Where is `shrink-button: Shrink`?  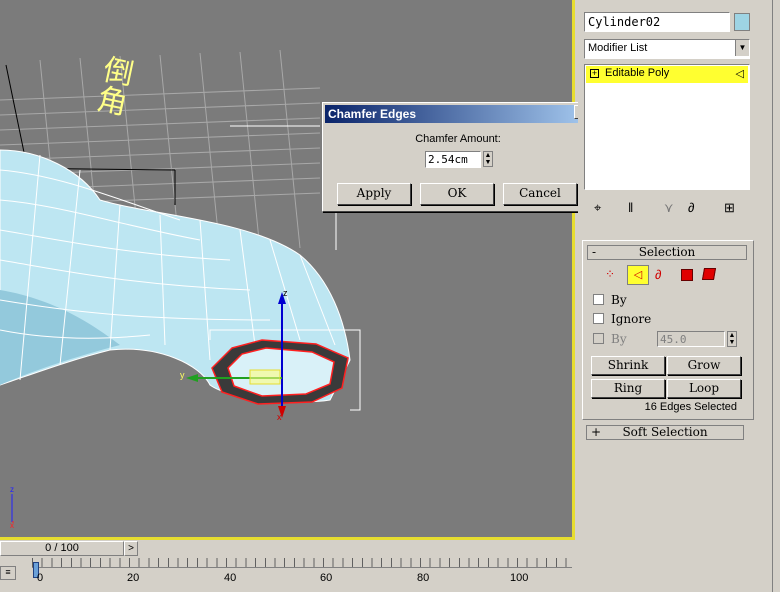
shrink-button: Shrink is located at coordinates (628, 365).